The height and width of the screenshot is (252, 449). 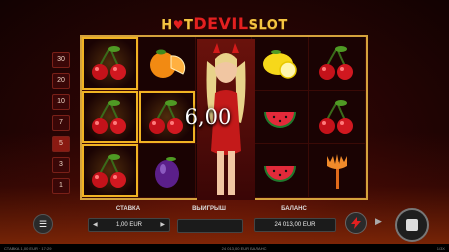 What do you see at coordinates (224, 23) in the screenshot?
I see `game-logo: H♥TDEVILSLOT` at bounding box center [224, 23].